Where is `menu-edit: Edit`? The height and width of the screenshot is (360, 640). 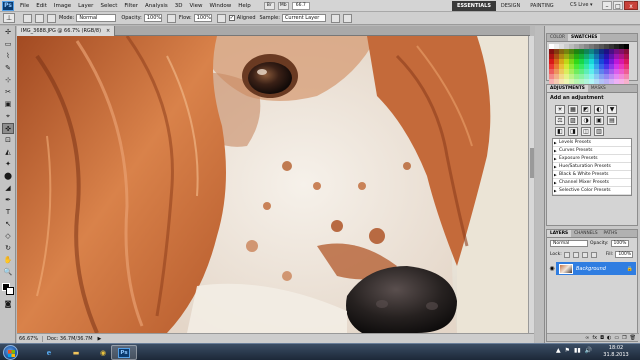
menu-edit: Edit is located at coordinates (41, 6).